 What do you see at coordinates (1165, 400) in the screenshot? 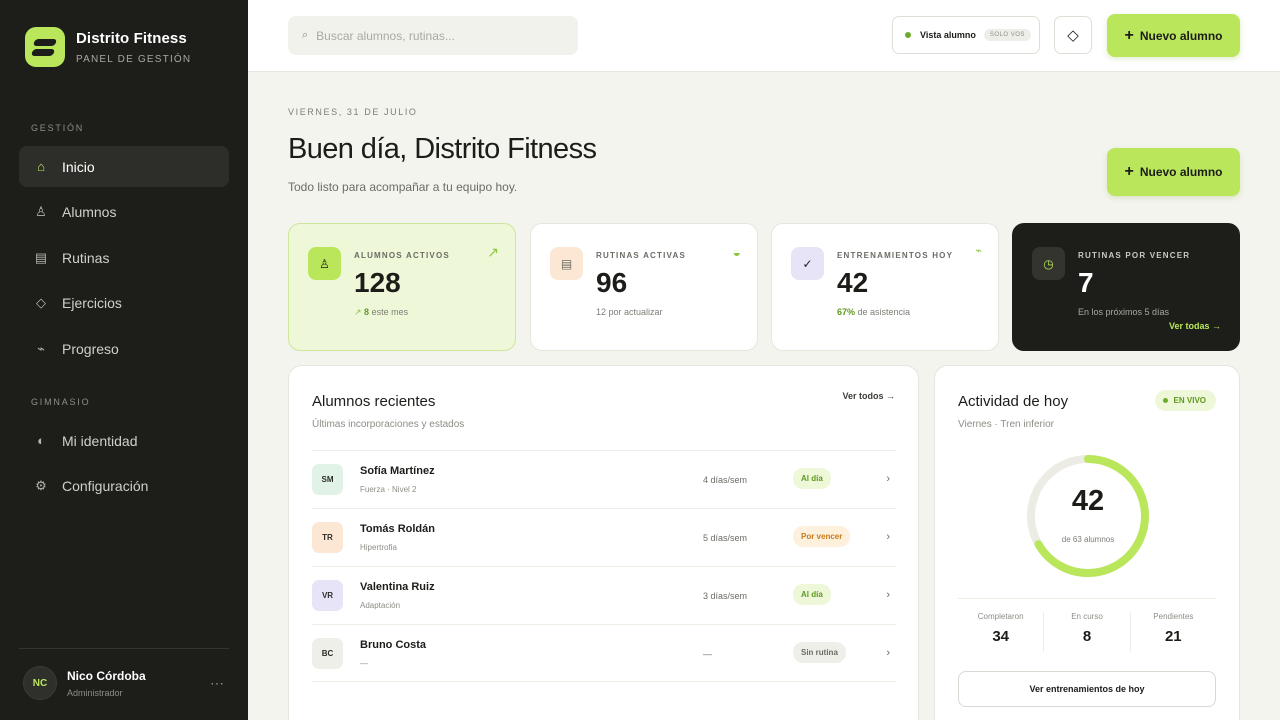
I see `live-dot` at bounding box center [1165, 400].